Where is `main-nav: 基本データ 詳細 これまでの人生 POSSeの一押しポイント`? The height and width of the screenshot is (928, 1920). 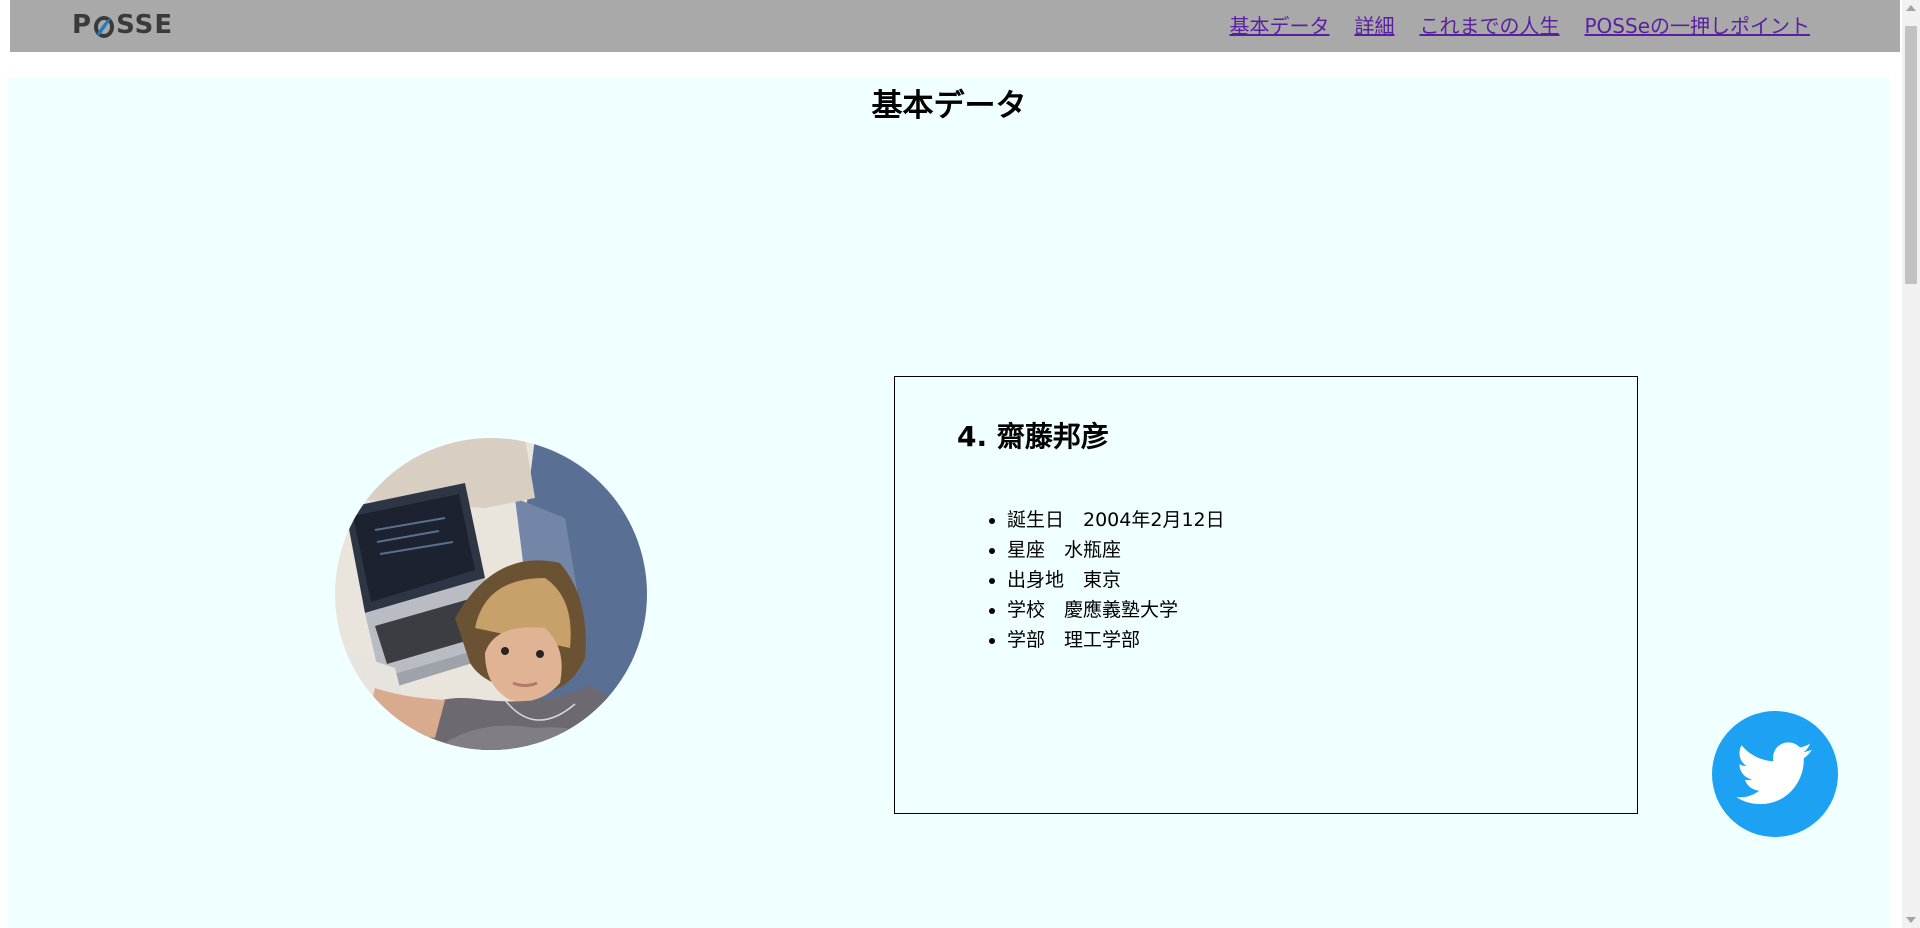 main-nav: 基本データ 詳細 これまでの人生 POSSeの一押しポイント is located at coordinates (1520, 24).